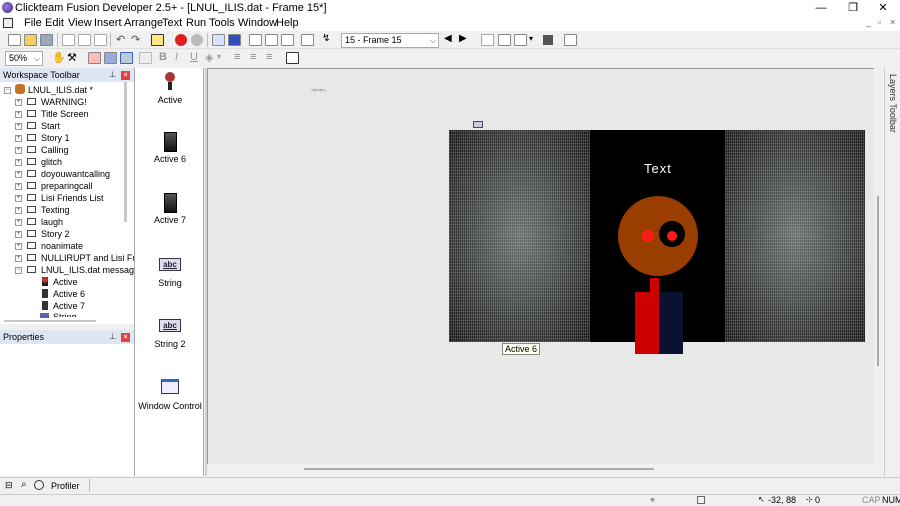  Describe the element at coordinates (39, 485) in the screenshot. I see `clock-icon` at that location.